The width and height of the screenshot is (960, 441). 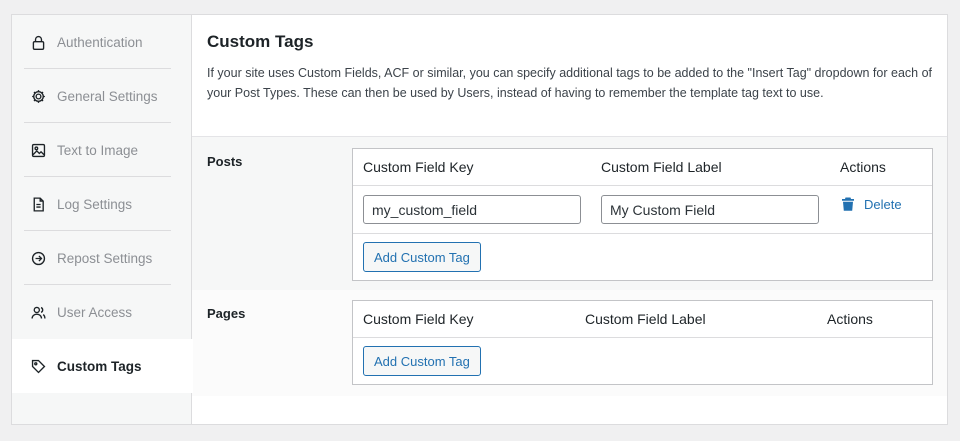 I want to click on sidebar-item-label: Authentication, so click(x=100, y=42).